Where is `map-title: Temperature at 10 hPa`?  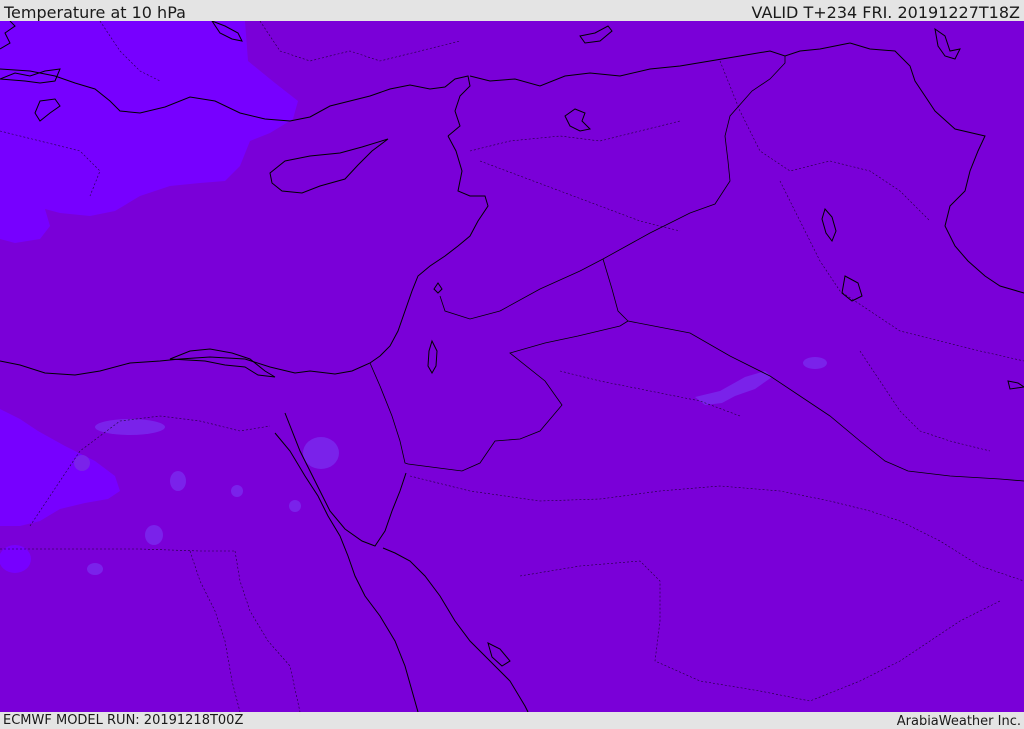
map-title: Temperature at 10 hPa is located at coordinates (95, 12).